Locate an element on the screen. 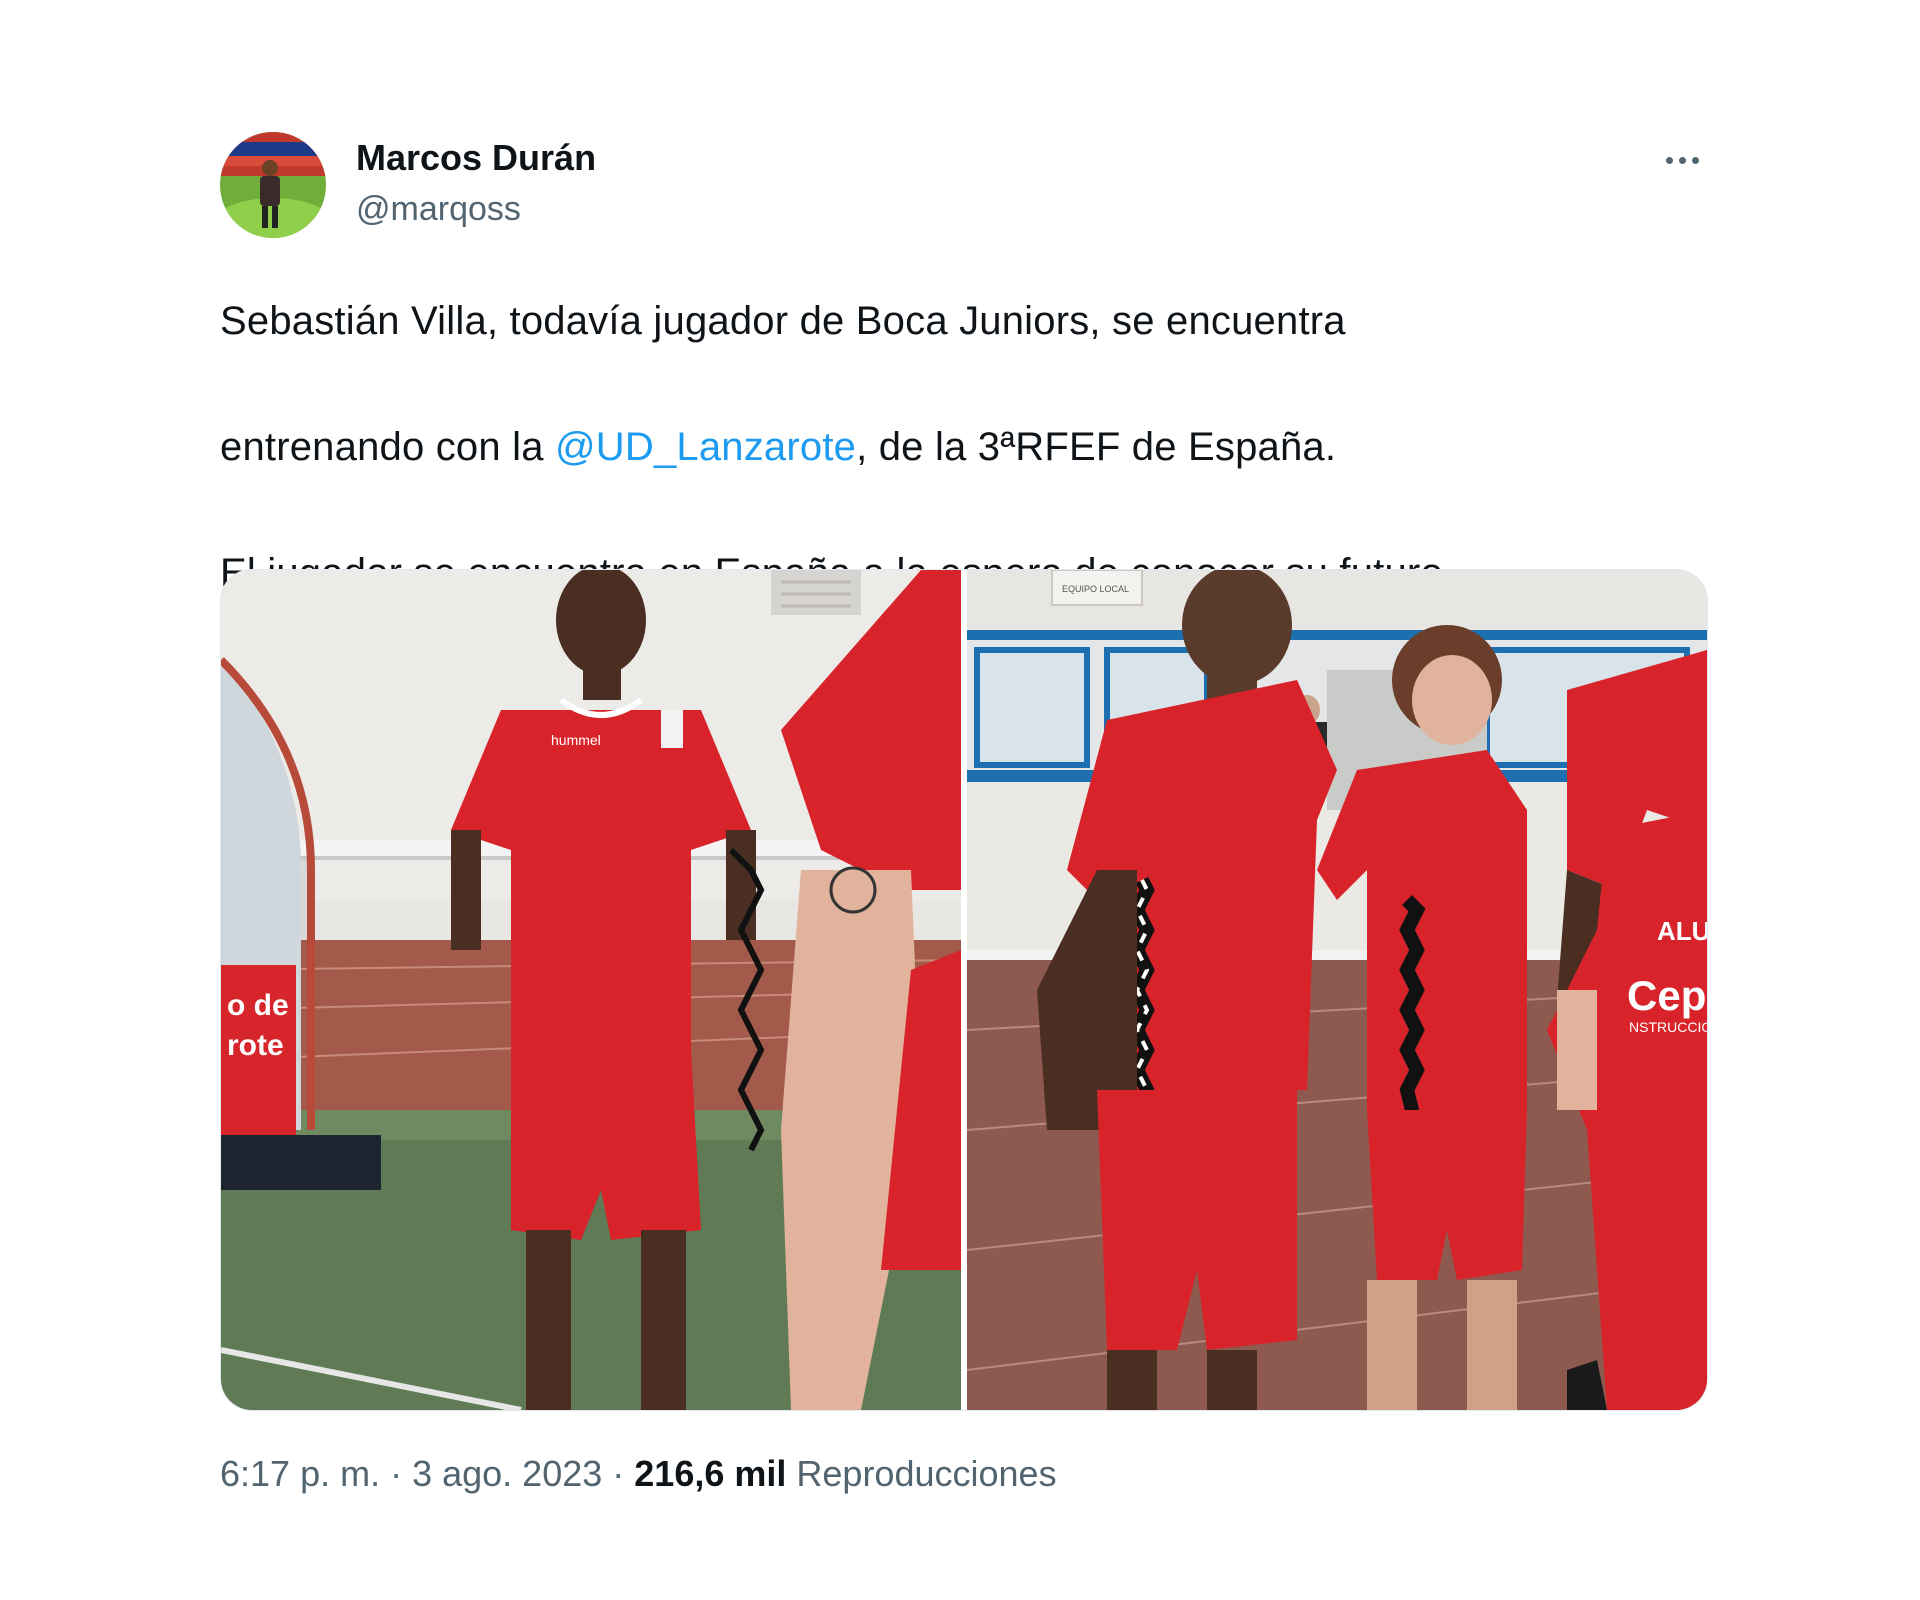 The image size is (1920, 1600). sponsor-text-top: ALUM is located at coordinates (1682, 931).